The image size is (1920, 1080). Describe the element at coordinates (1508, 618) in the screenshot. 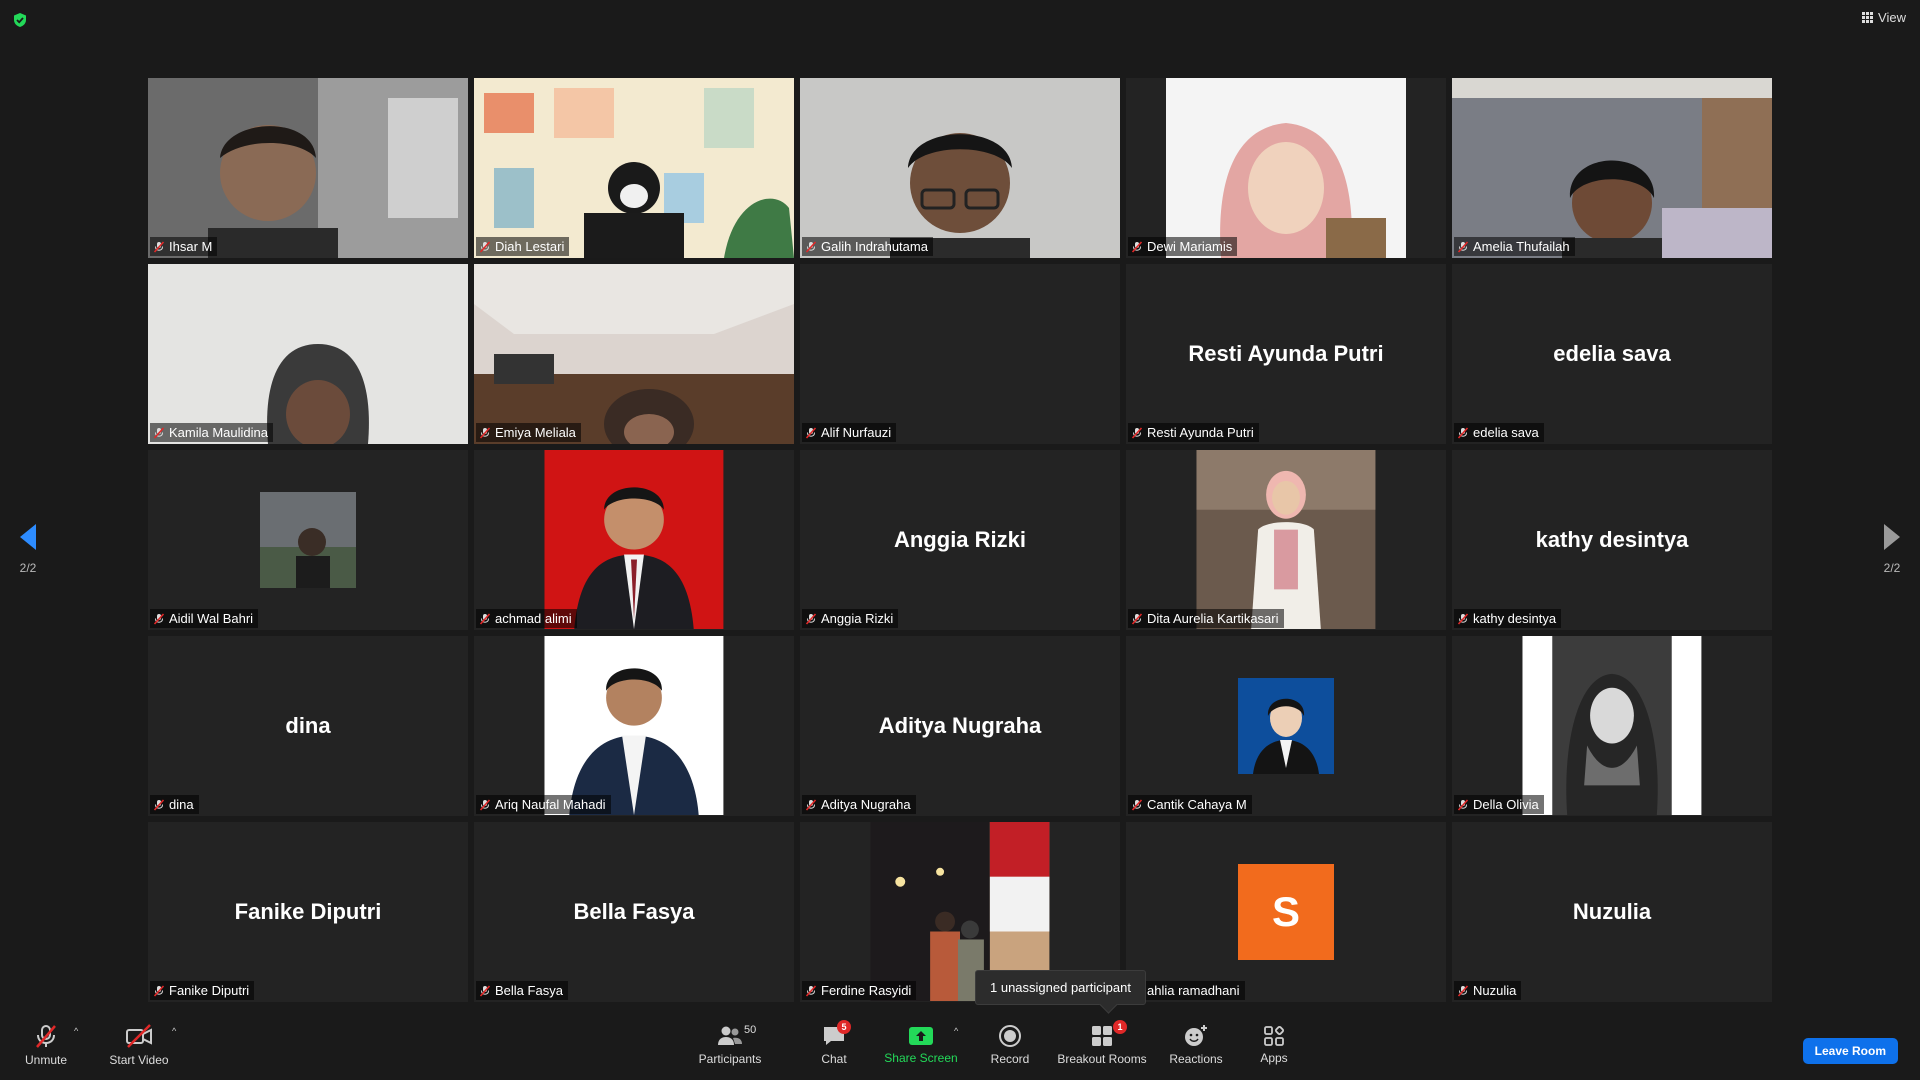

I see `participant-name-label: kathy desintya` at that location.